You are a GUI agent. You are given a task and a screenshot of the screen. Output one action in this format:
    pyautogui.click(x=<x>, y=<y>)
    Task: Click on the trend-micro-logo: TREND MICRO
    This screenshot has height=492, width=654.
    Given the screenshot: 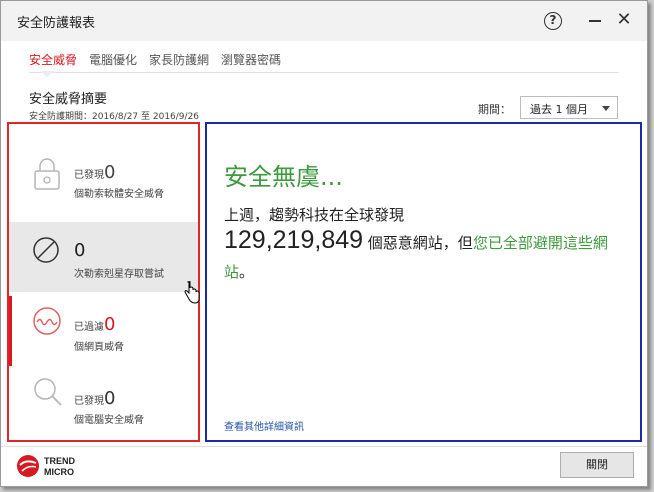 What is the action you would take?
    pyautogui.click(x=46, y=466)
    